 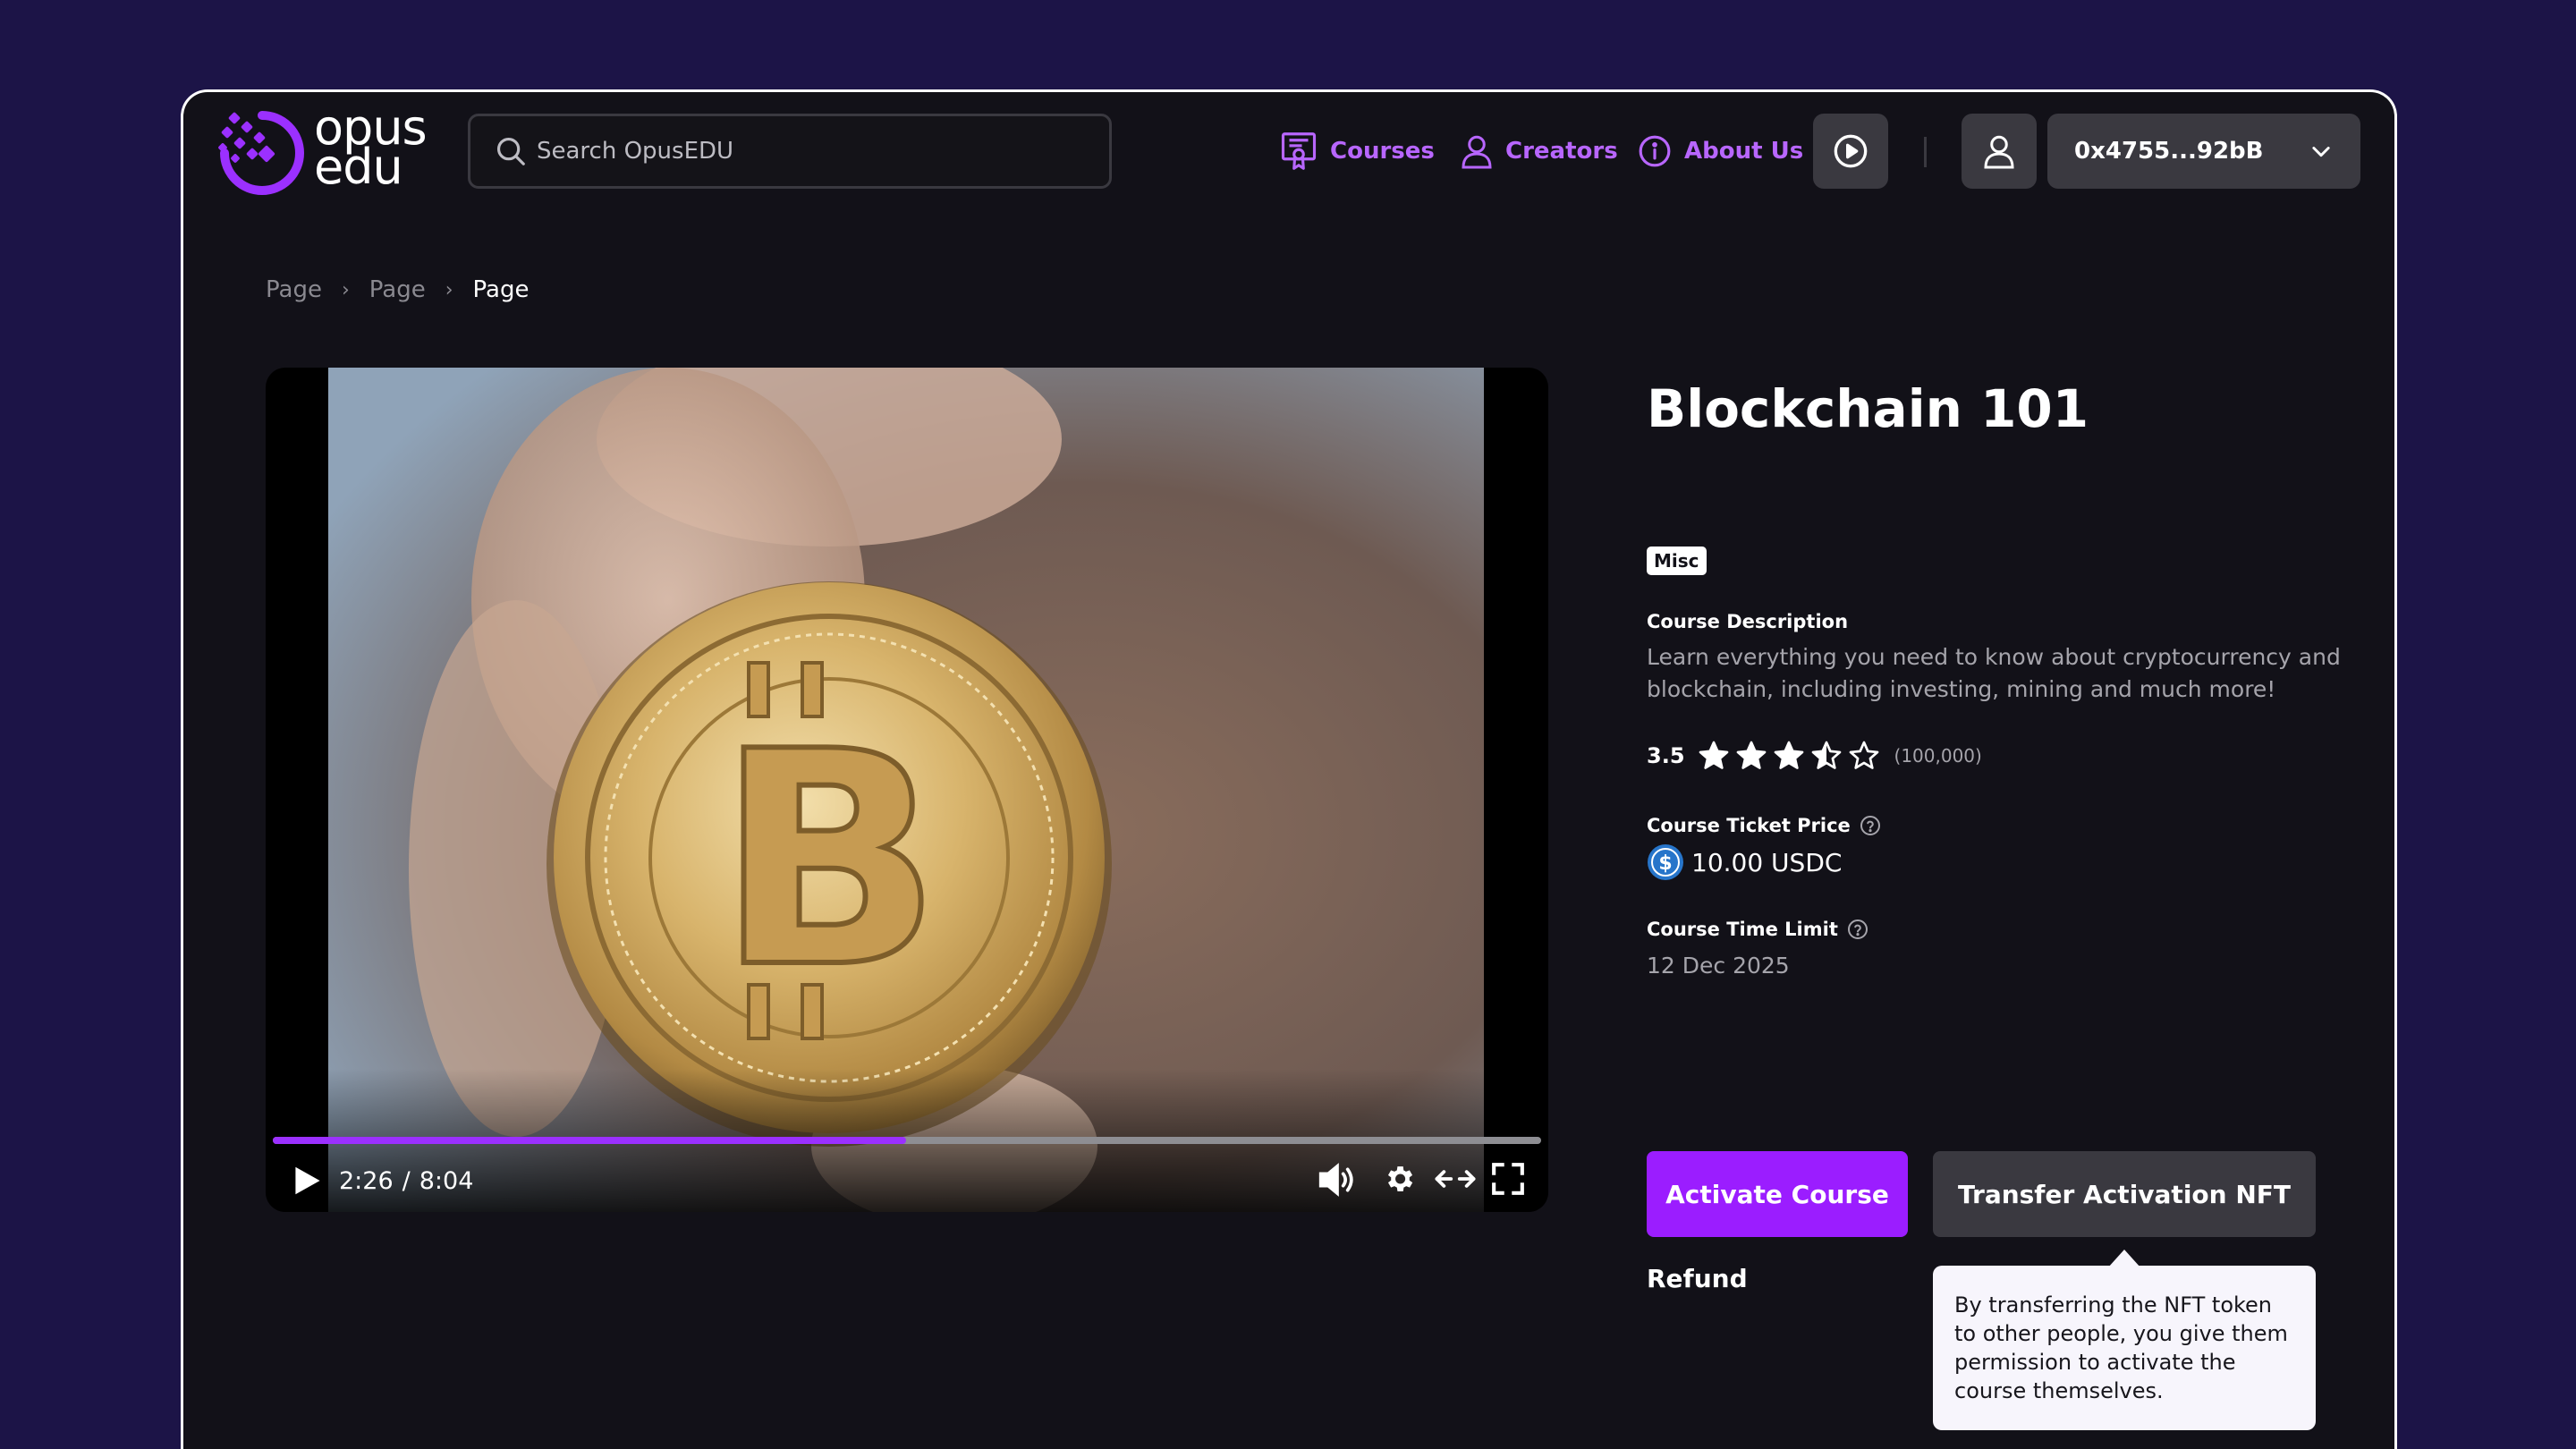 I want to click on video-library-button, so click(x=1850, y=151).